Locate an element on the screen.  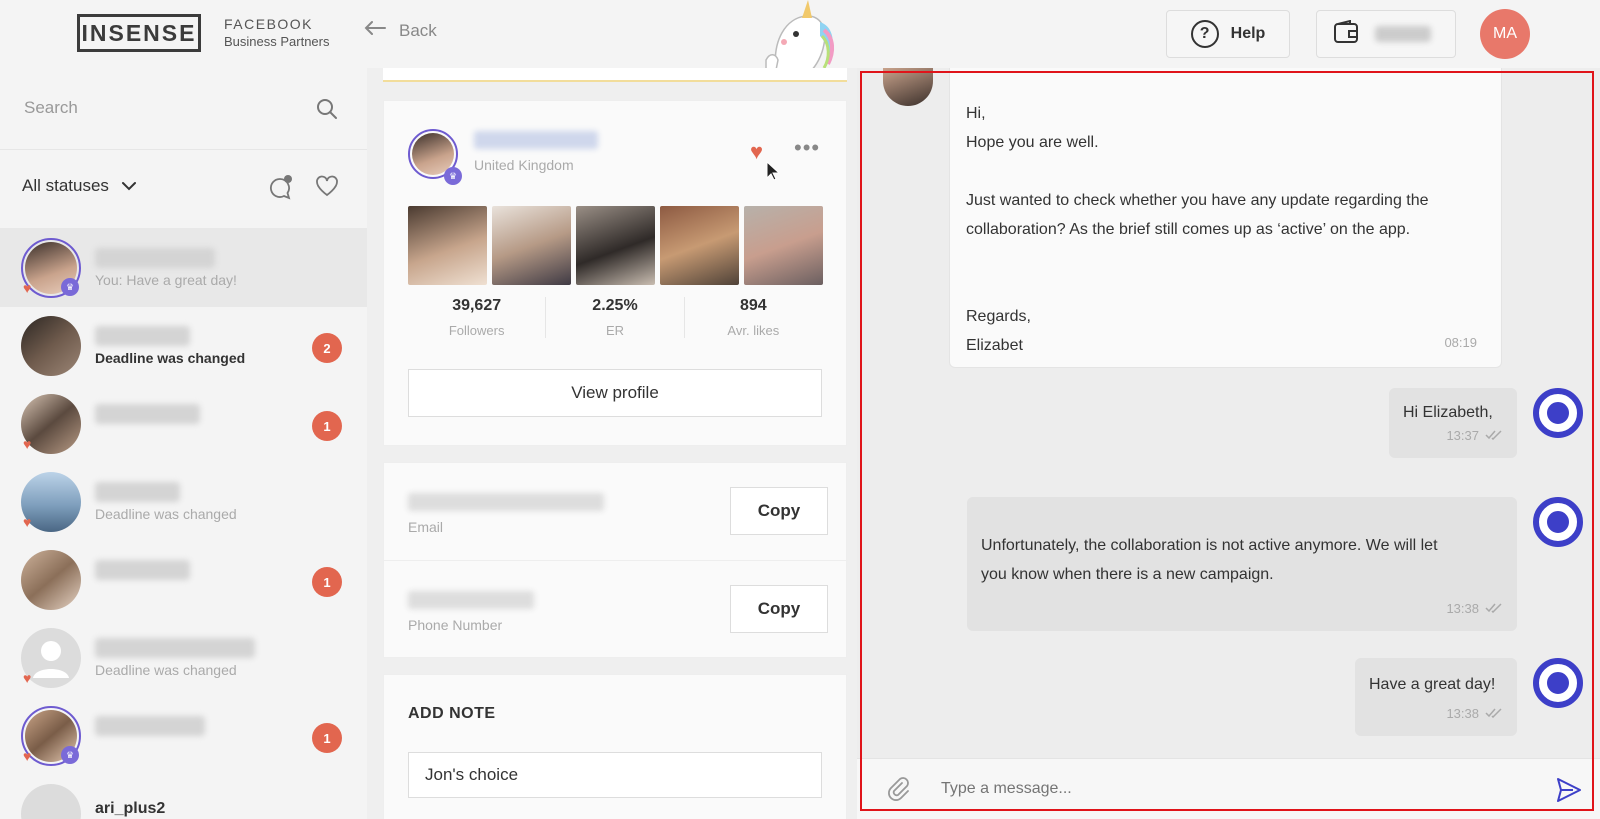
message-text: Have a great day! is located at coordinates (1432, 684).